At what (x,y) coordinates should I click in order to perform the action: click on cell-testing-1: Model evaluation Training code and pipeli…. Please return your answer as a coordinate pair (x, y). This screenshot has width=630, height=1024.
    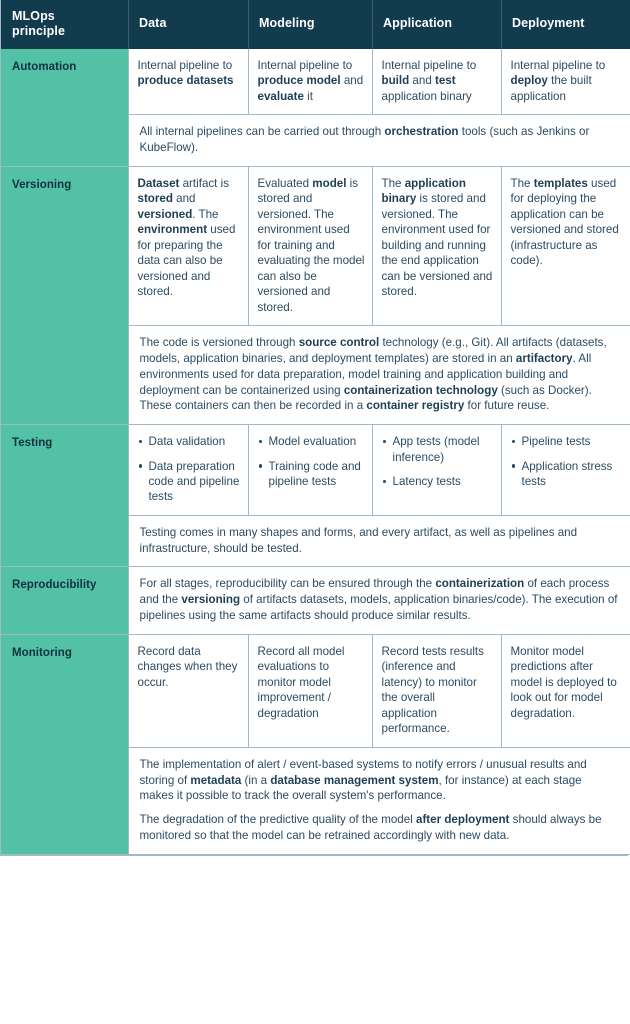
    Looking at the image, I should click on (310, 470).